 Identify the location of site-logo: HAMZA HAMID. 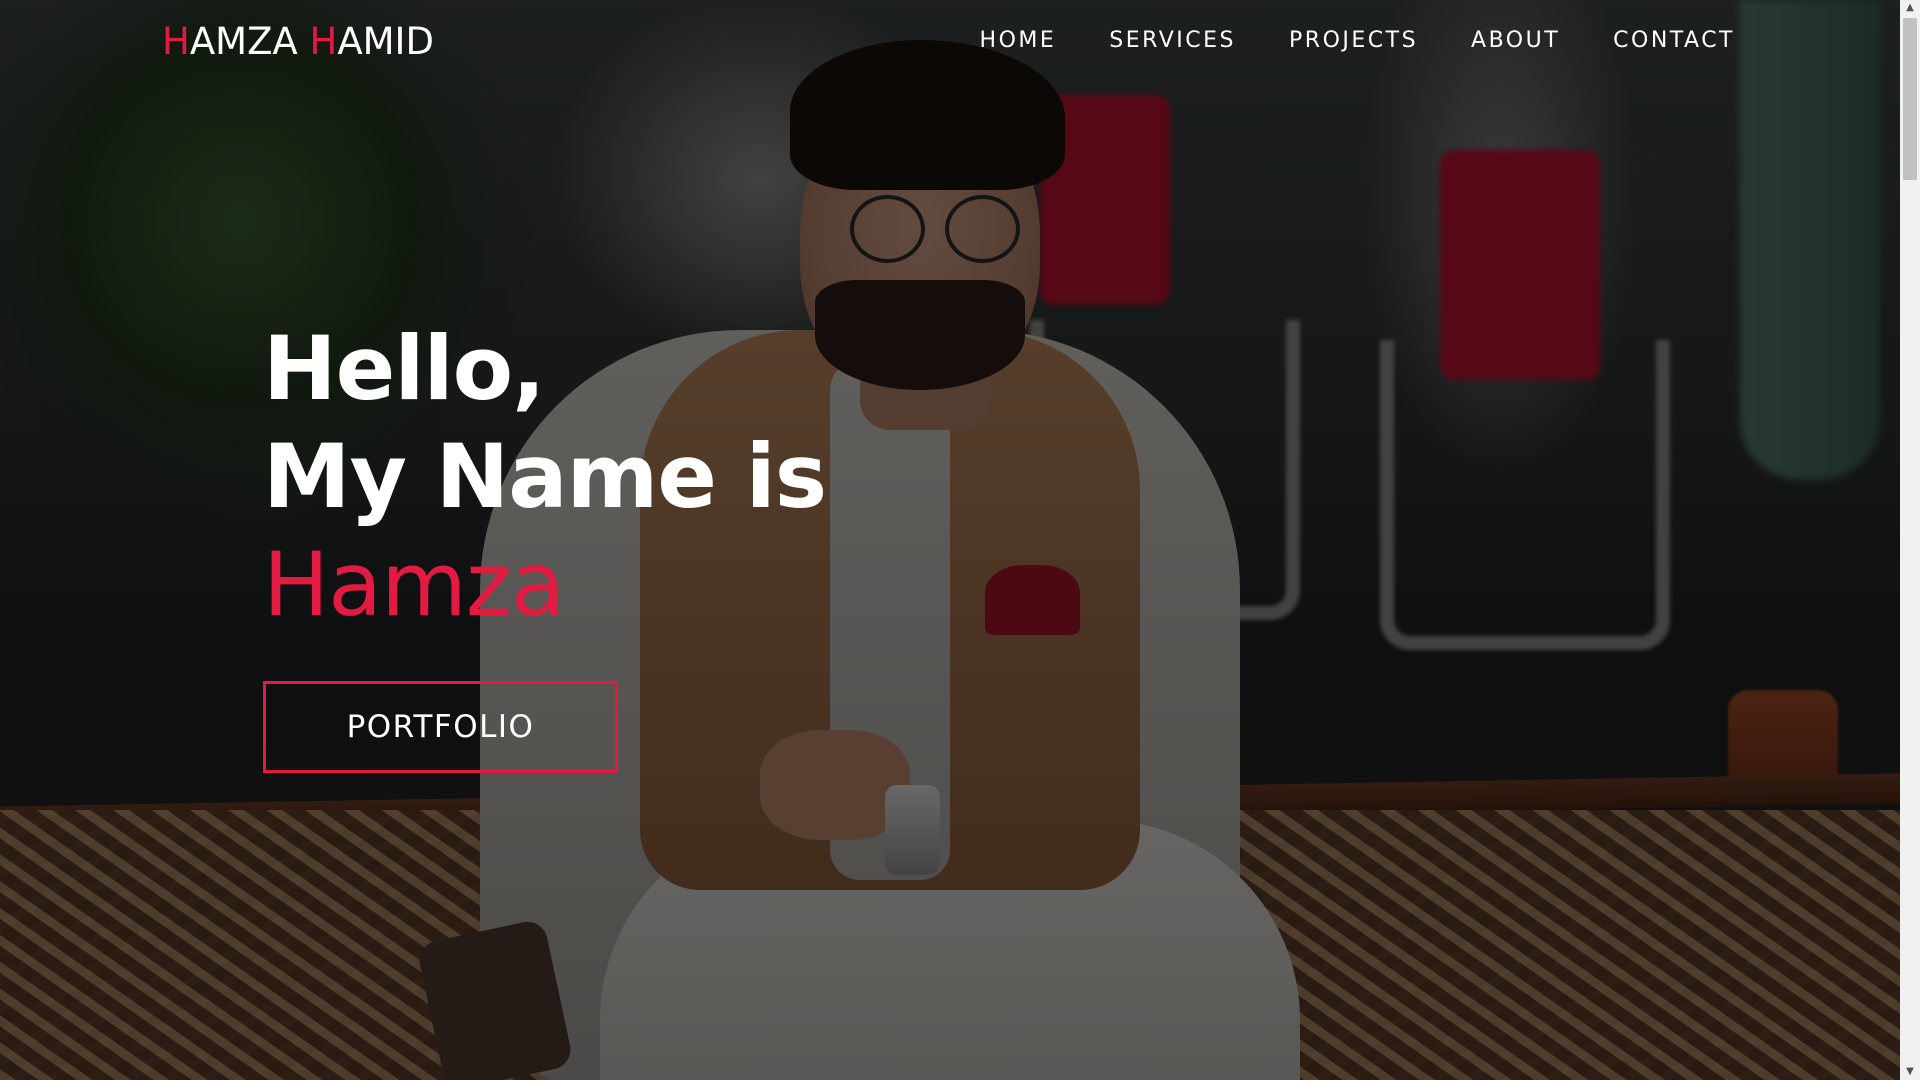
(298, 41).